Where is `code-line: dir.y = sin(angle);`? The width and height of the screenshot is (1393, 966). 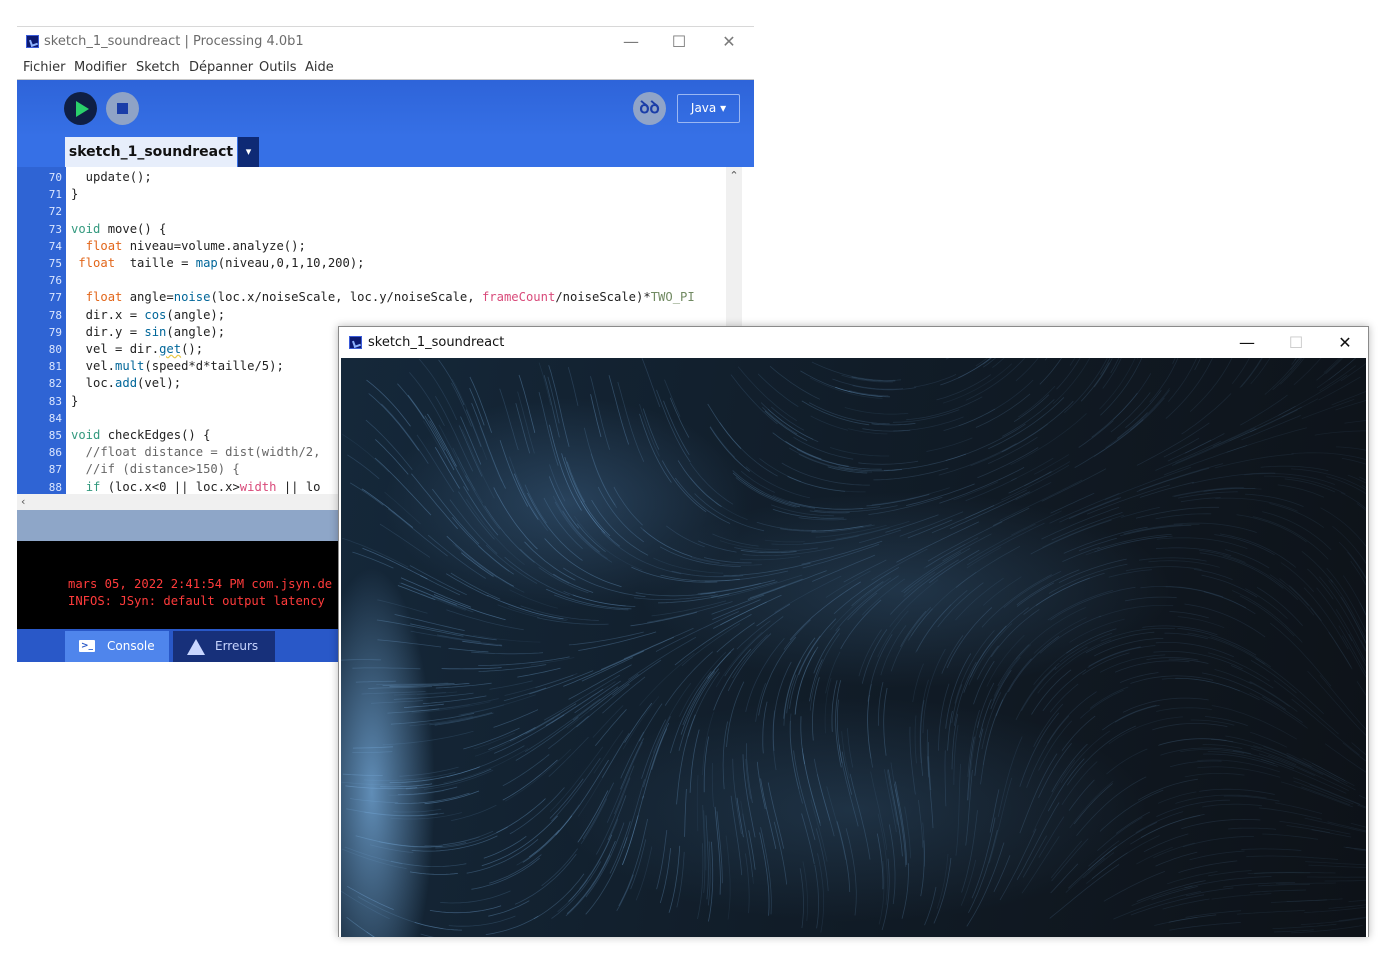
code-line: dir.y = sin(angle); is located at coordinates (148, 332).